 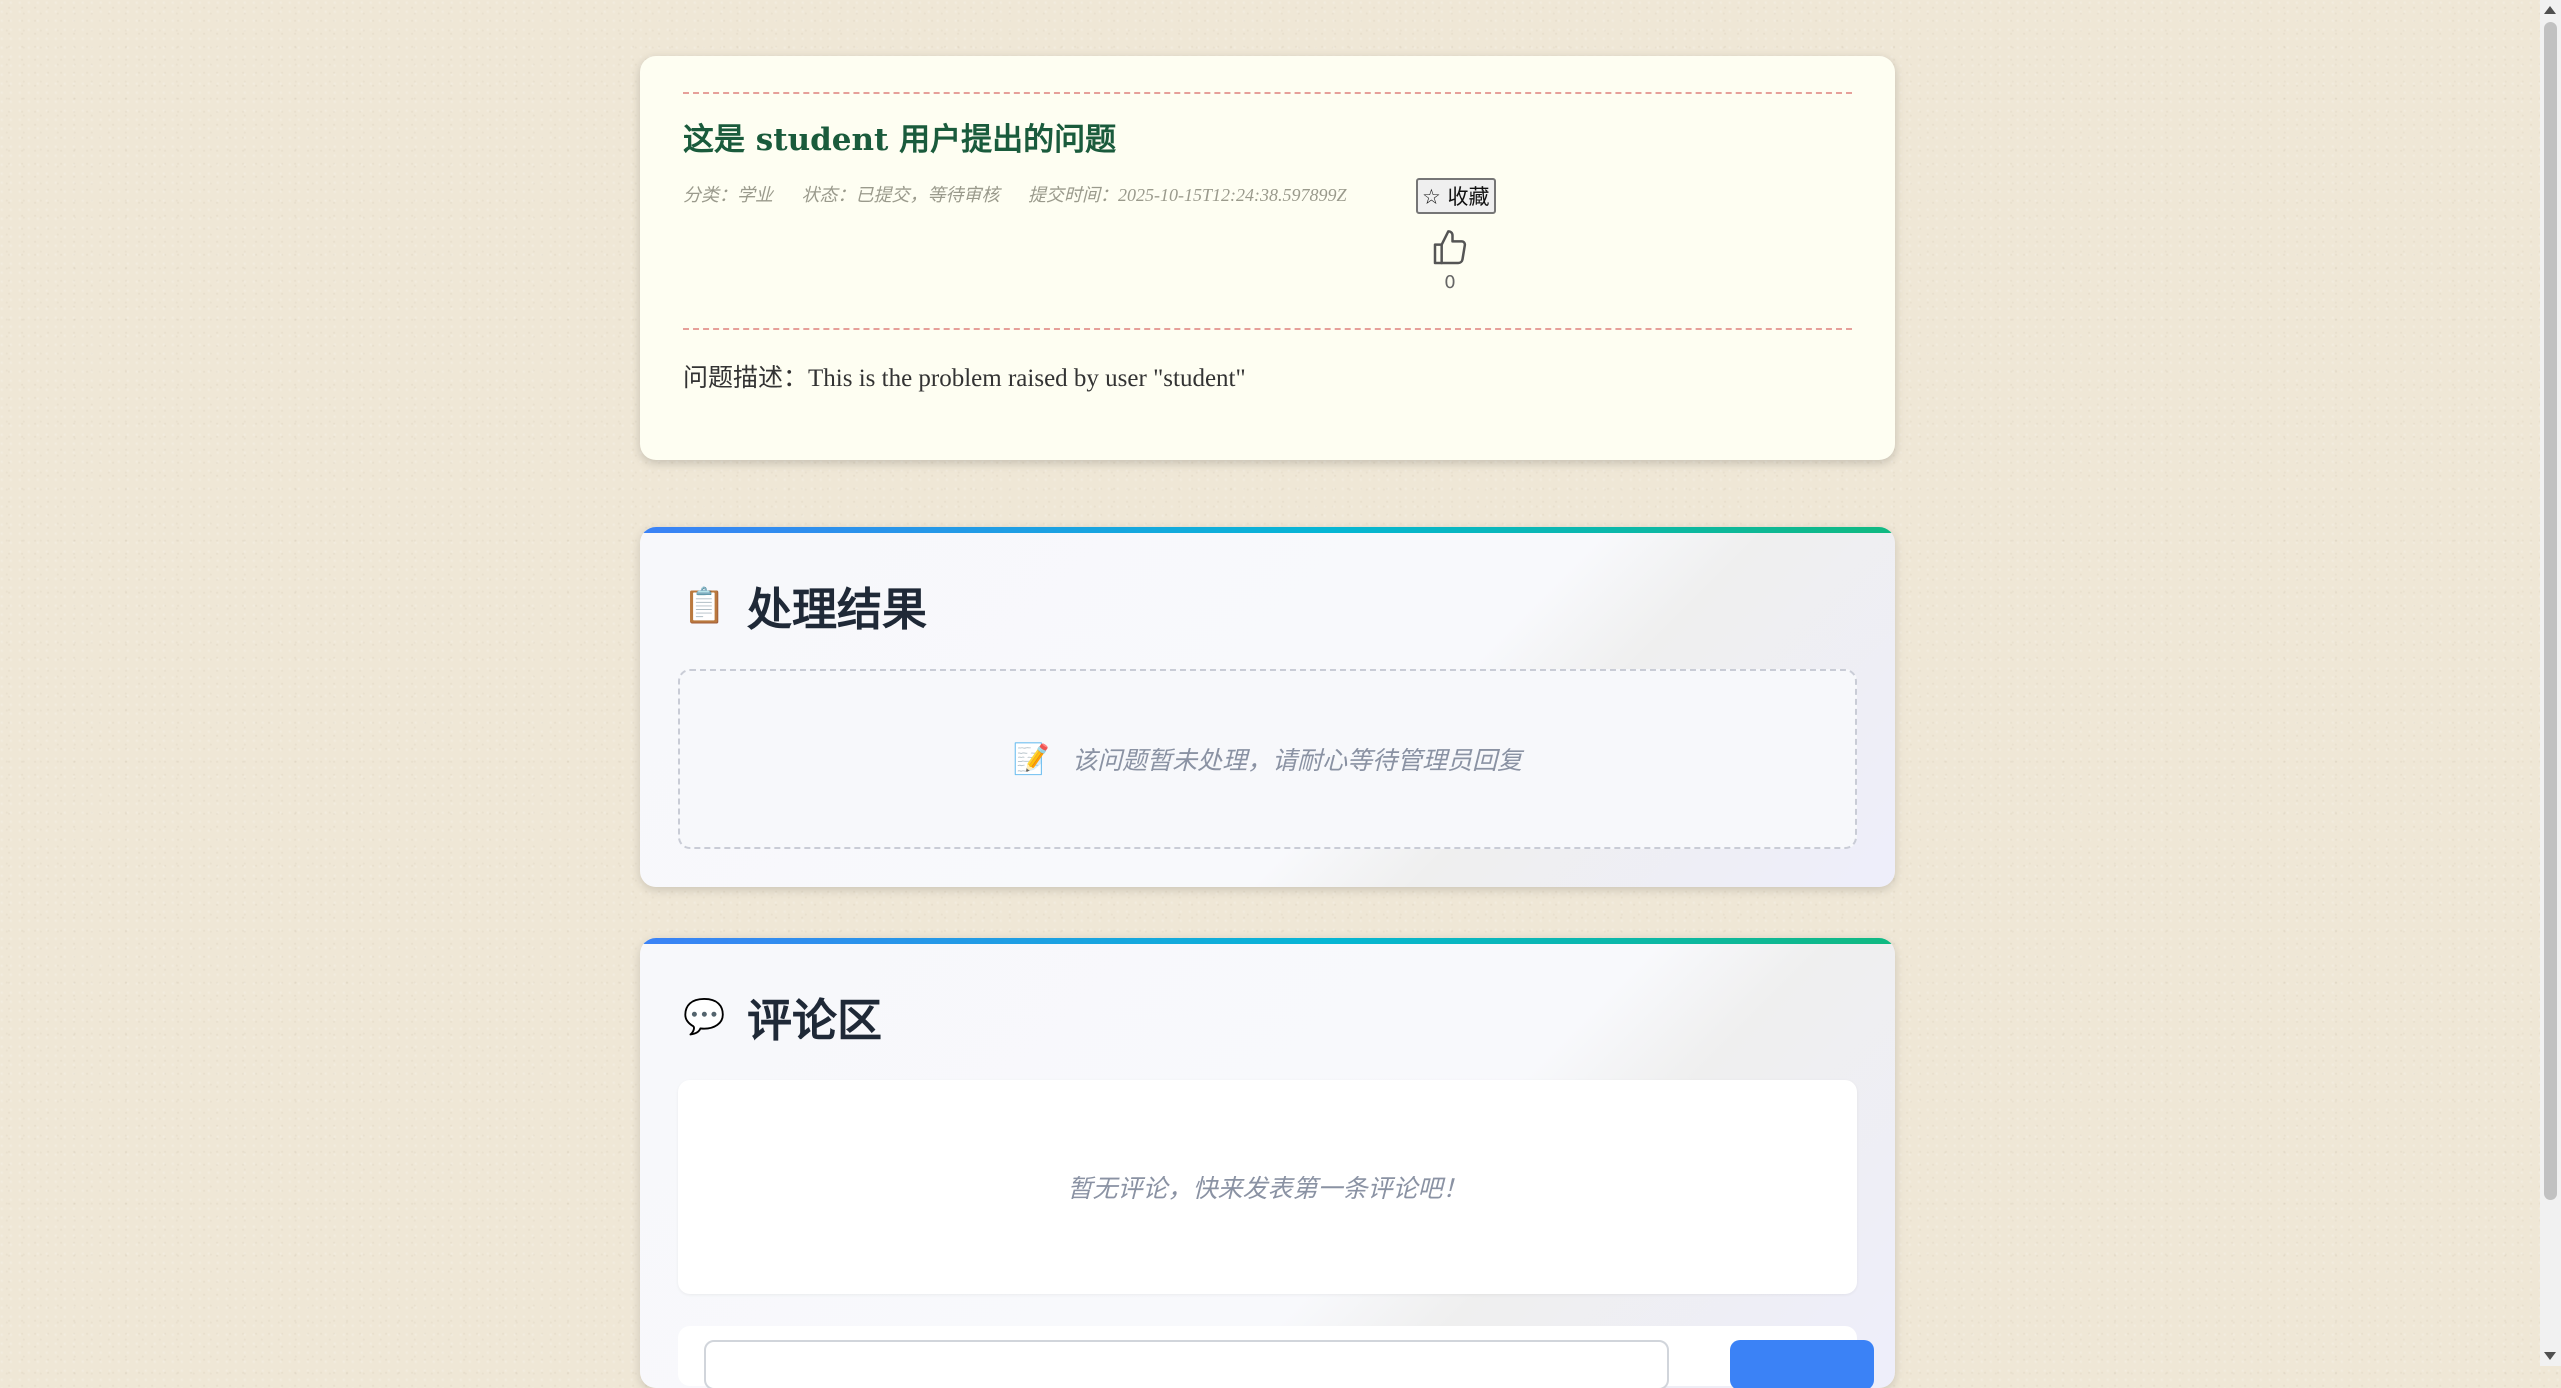 I want to click on scrollbar, so click(x=2550, y=683).